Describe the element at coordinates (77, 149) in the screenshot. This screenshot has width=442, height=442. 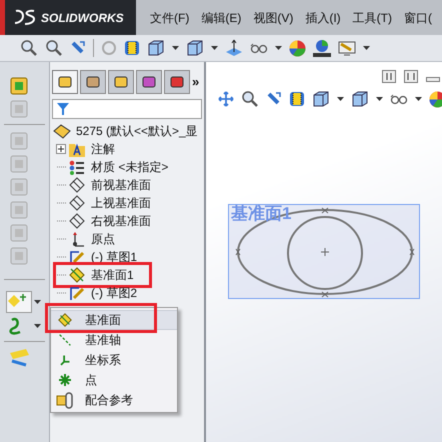
I see `folder-icon` at that location.